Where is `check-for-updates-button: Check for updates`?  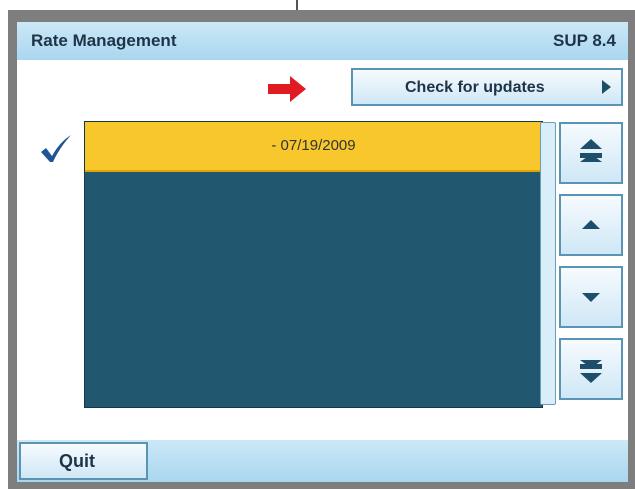 check-for-updates-button: Check for updates is located at coordinates (487, 87).